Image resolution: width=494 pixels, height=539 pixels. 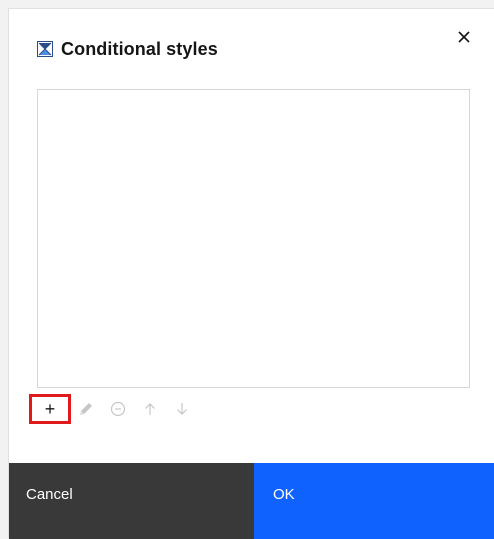 I want to click on dialog-header: Conditional styles, so click(x=127, y=49).